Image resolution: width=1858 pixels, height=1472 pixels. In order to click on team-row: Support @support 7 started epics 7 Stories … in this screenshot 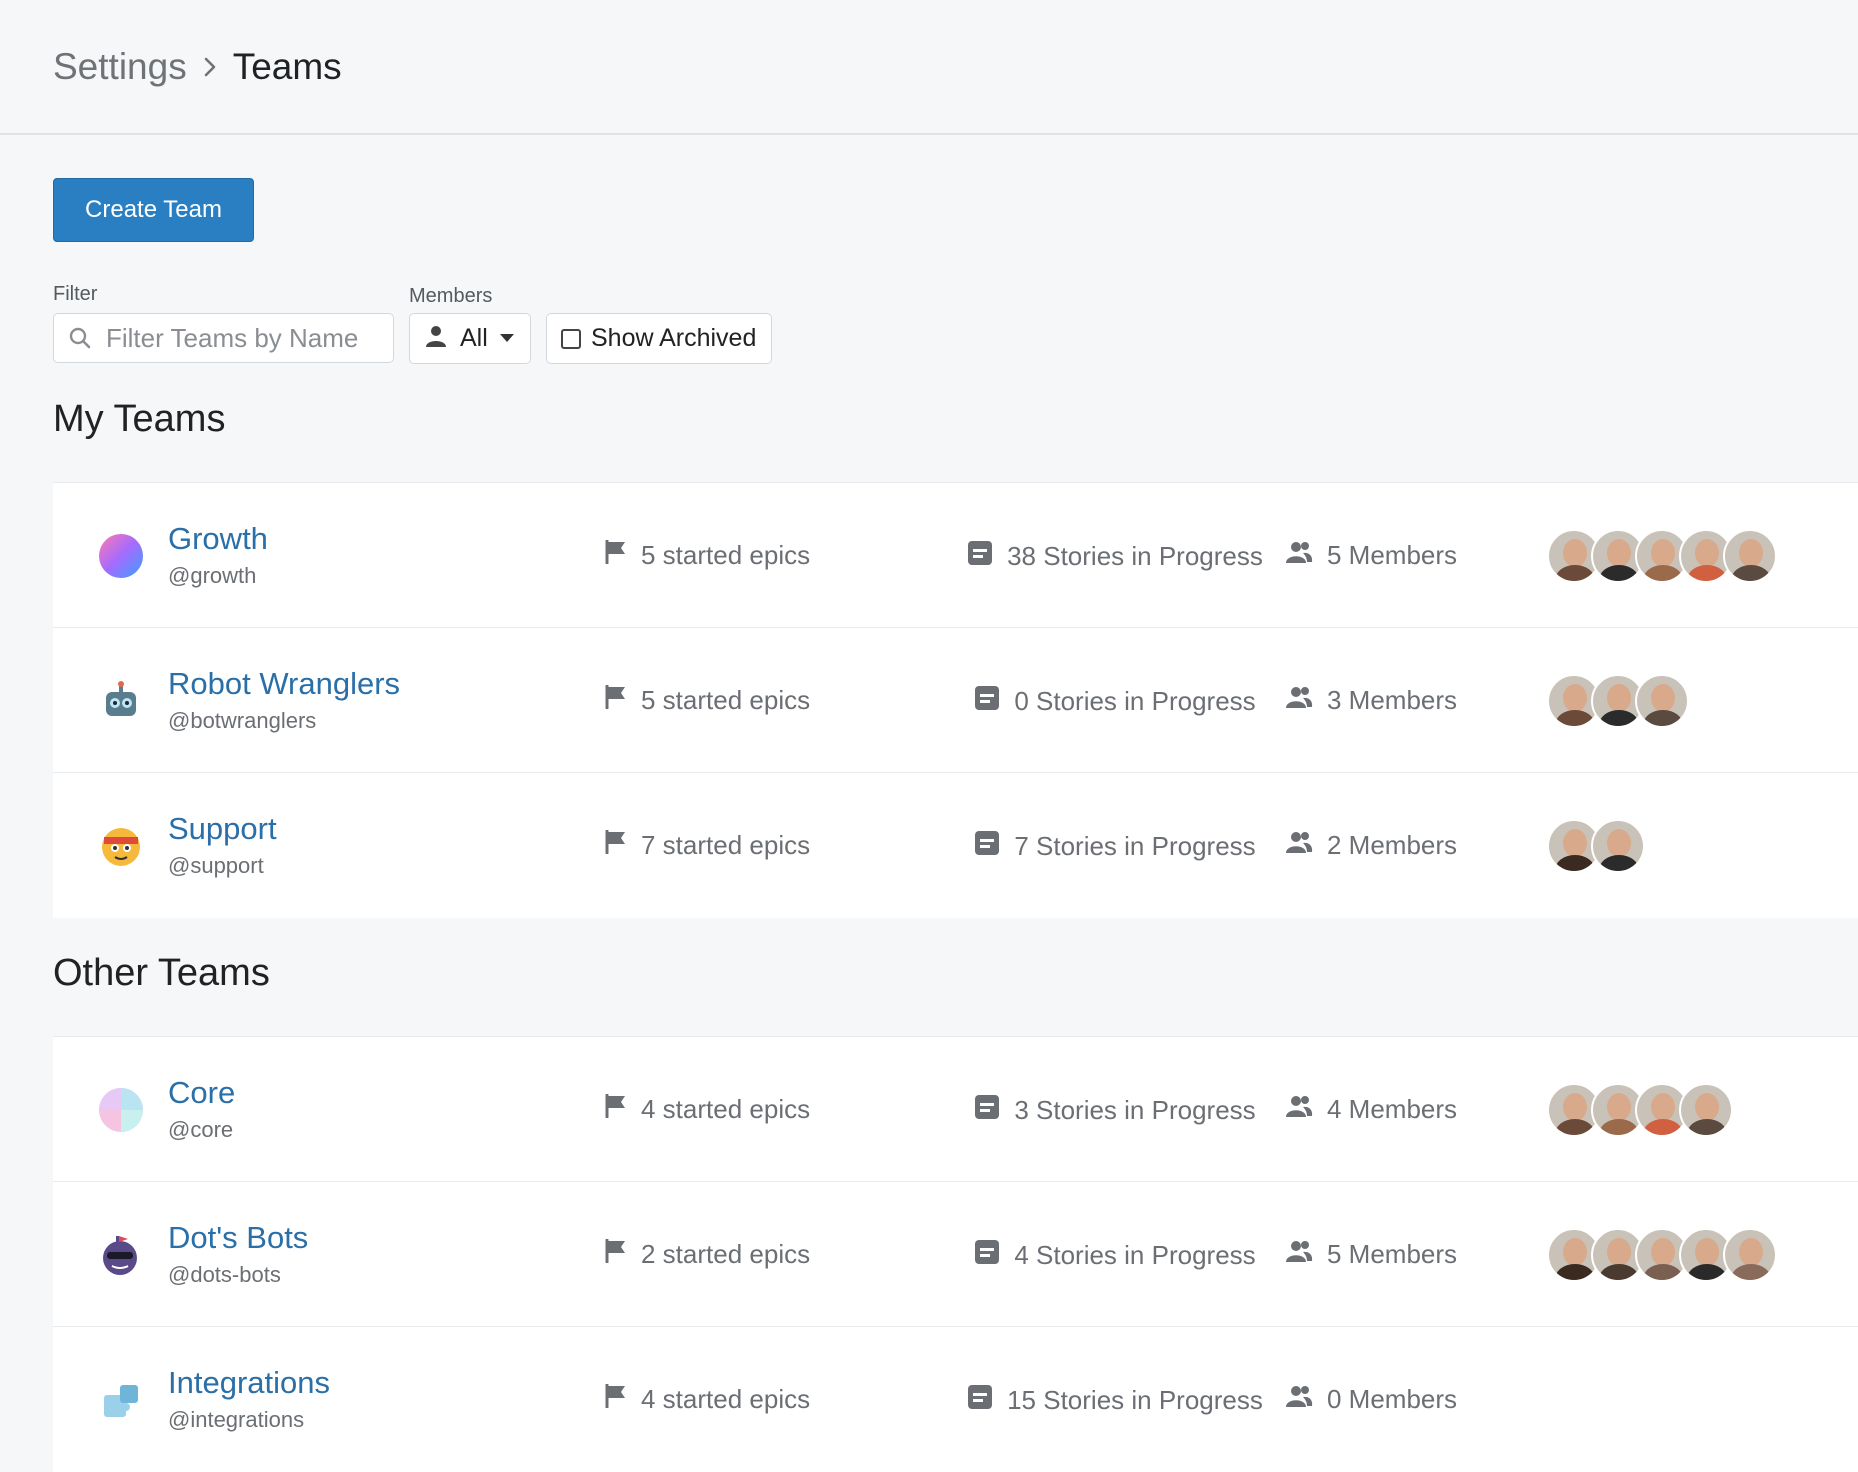, I will do `click(955, 845)`.